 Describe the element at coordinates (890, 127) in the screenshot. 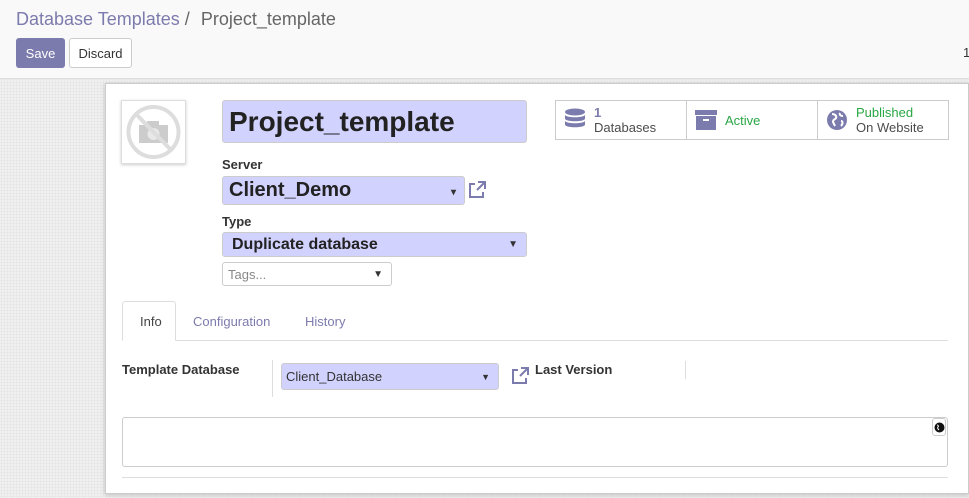

I see `on-website-label: On Website` at that location.